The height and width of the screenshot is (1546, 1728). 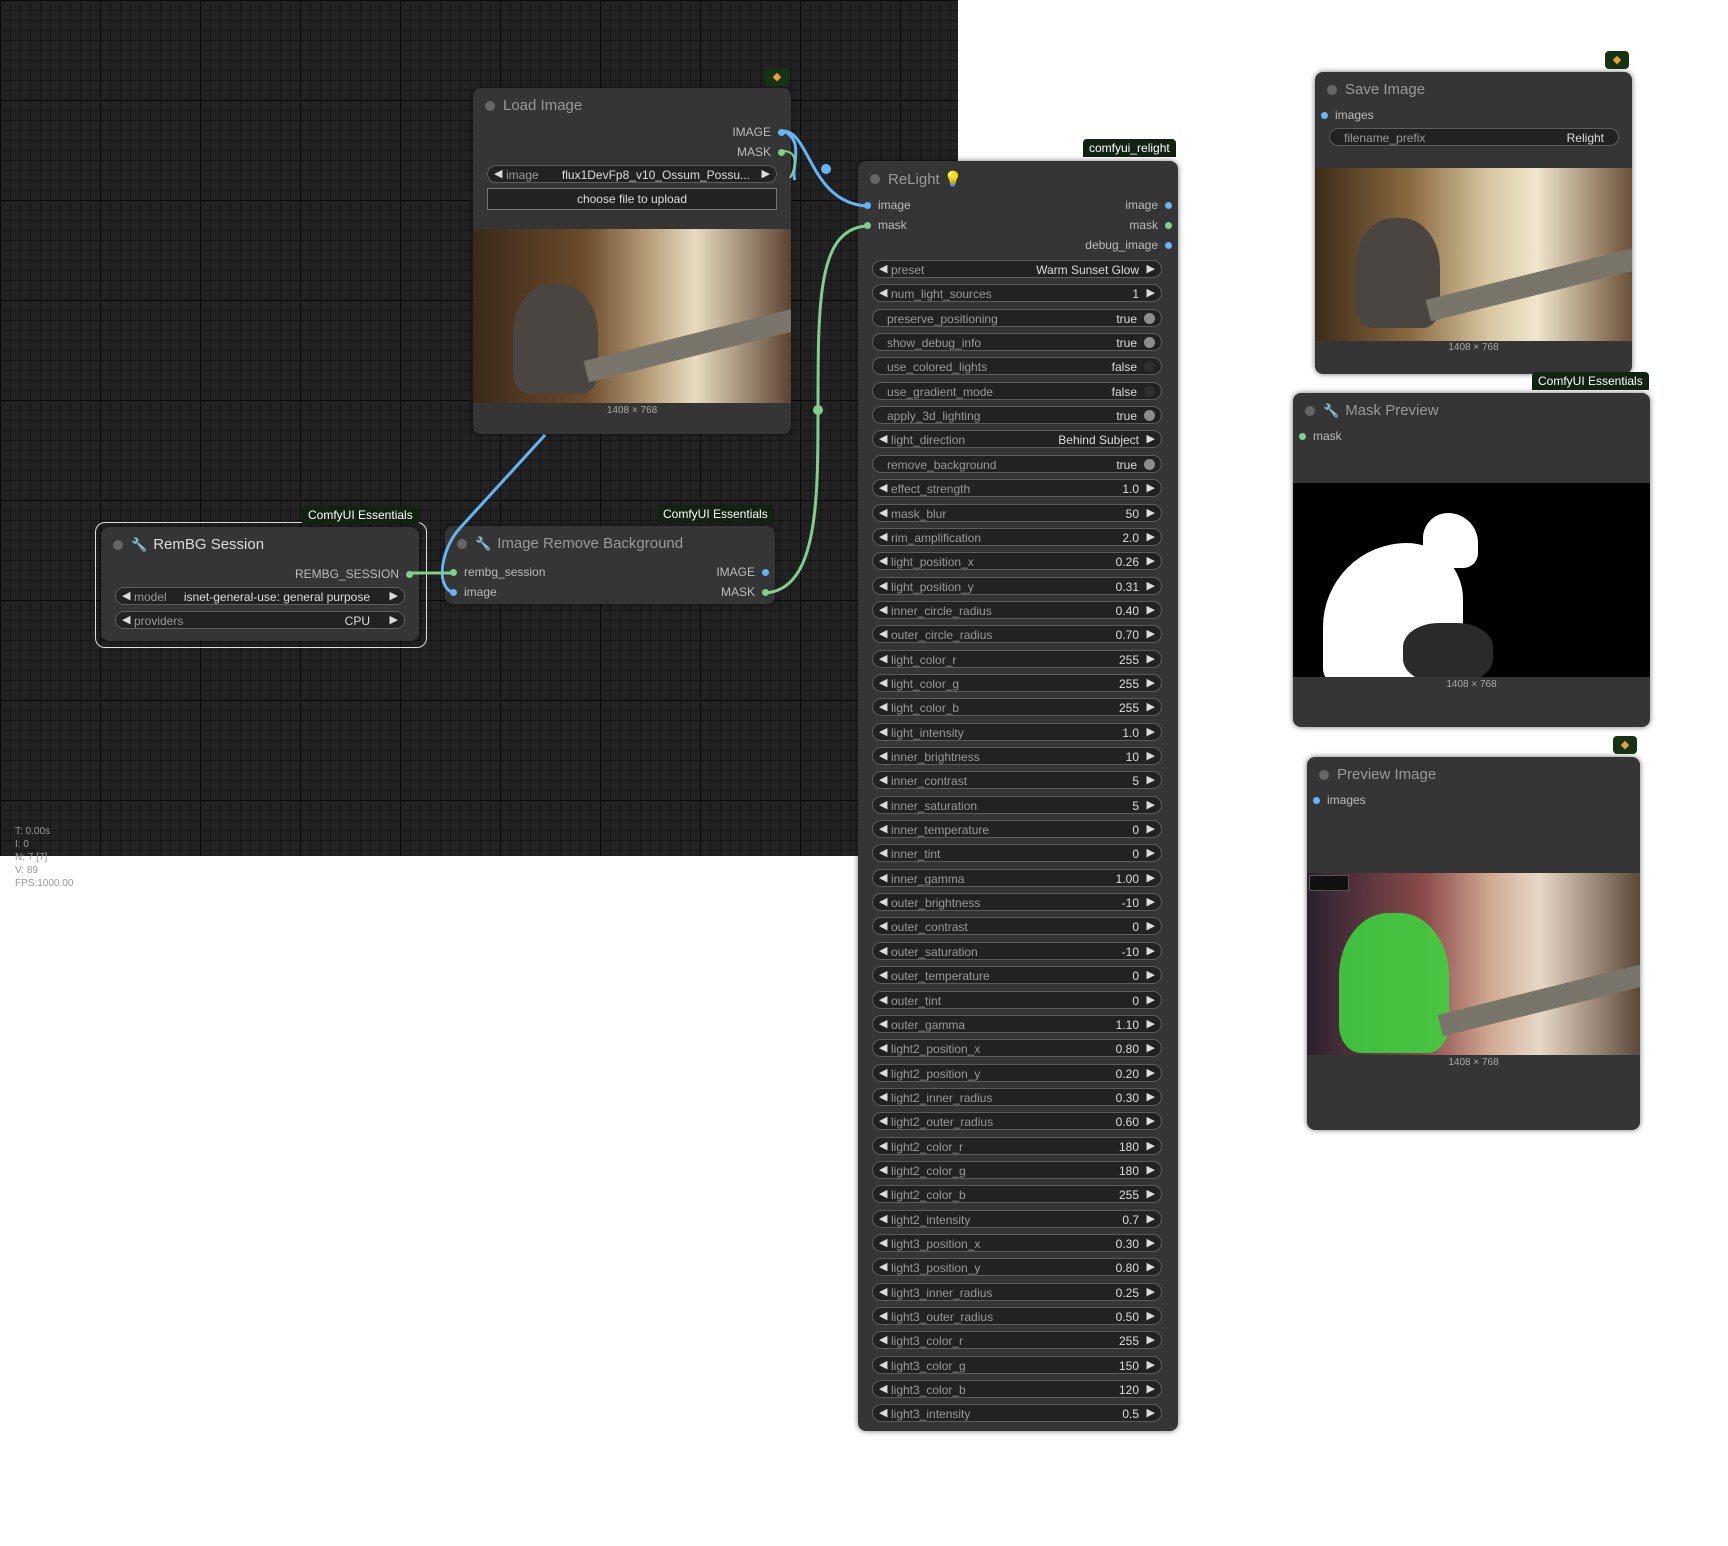 I want to click on widget-show-debug-info: show_debug_info true, so click(x=1017, y=342).